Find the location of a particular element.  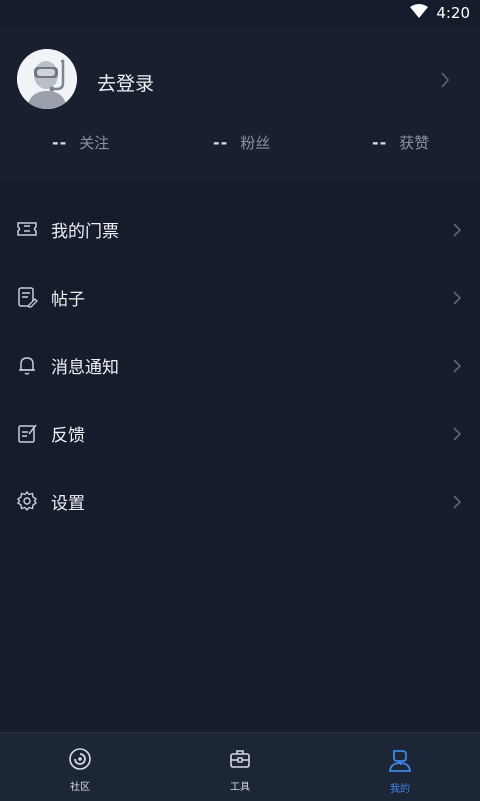

stat-label: 粉丝 is located at coordinates (255, 143).